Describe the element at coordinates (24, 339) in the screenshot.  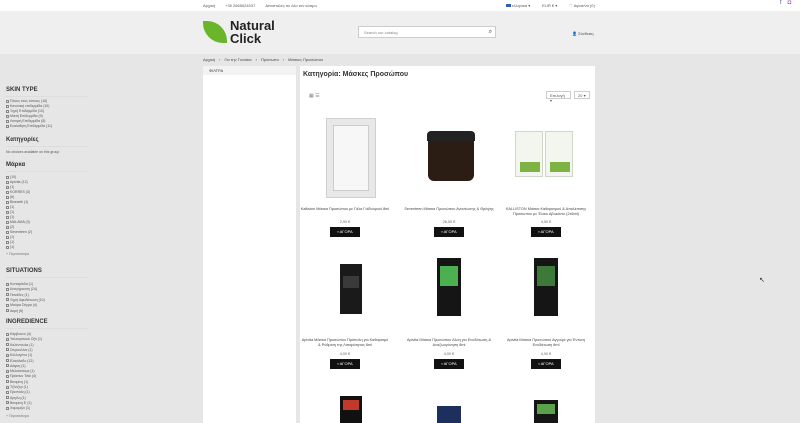
I see `filter-checkbox: Υαλουρονικό Οξύ (1)` at that location.